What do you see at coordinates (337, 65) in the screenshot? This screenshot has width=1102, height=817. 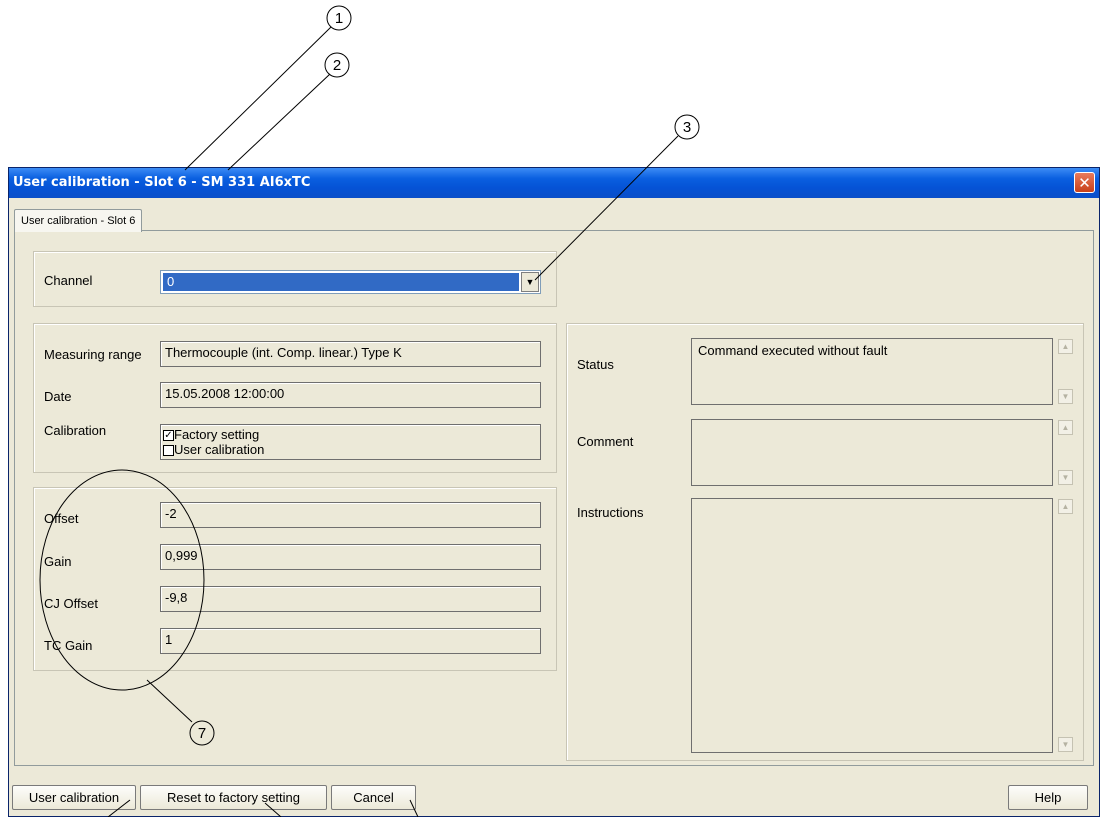 I see `callout-2: 2` at bounding box center [337, 65].